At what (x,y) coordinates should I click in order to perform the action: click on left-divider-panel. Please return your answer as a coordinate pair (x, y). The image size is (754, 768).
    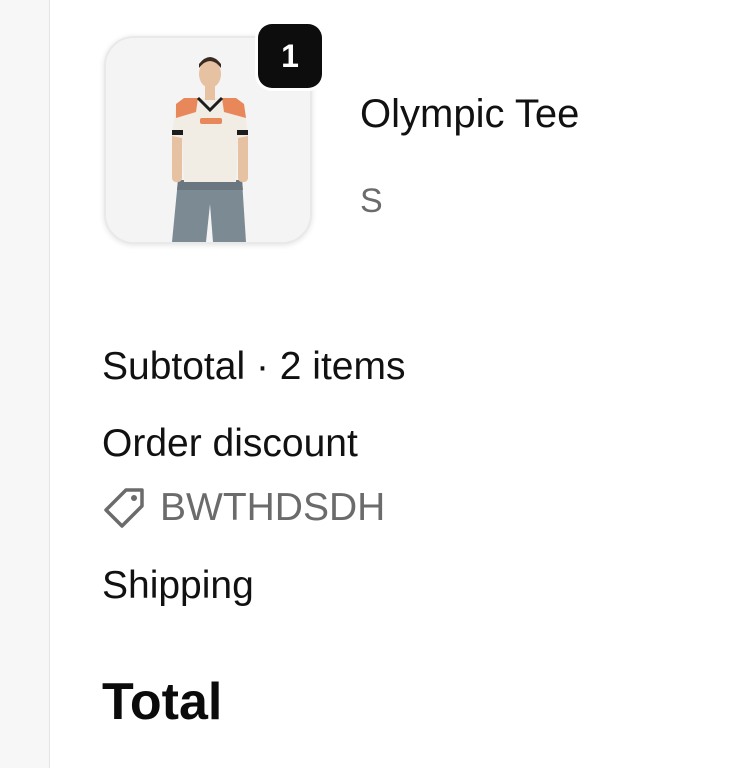
    Looking at the image, I should click on (25, 384).